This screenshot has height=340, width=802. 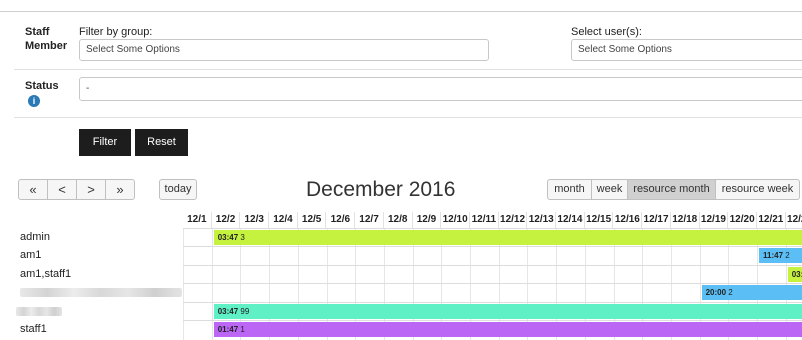 I want to click on status-select: -, so click(x=440, y=89).